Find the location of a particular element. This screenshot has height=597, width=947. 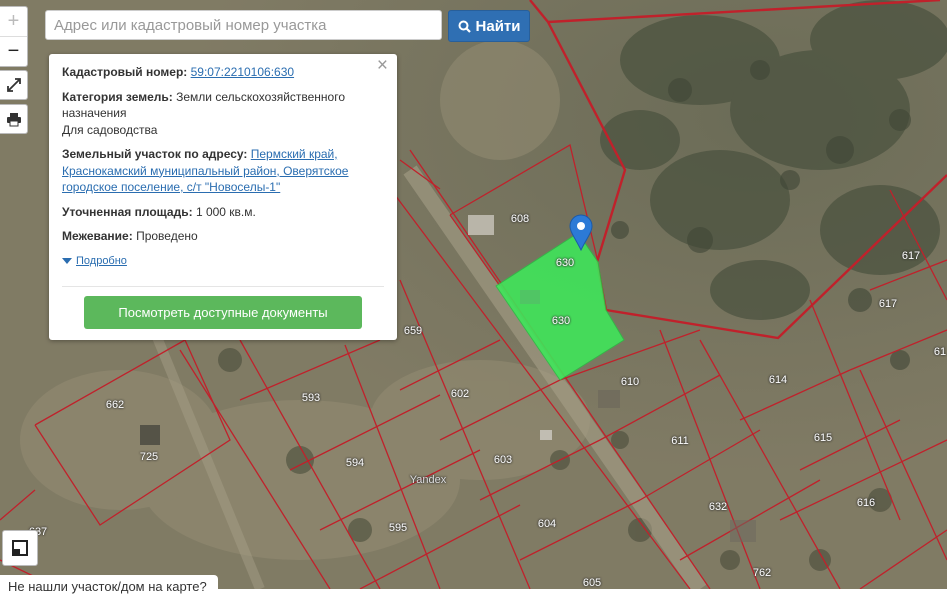

category-label: Категория земель: is located at coordinates (117, 96).